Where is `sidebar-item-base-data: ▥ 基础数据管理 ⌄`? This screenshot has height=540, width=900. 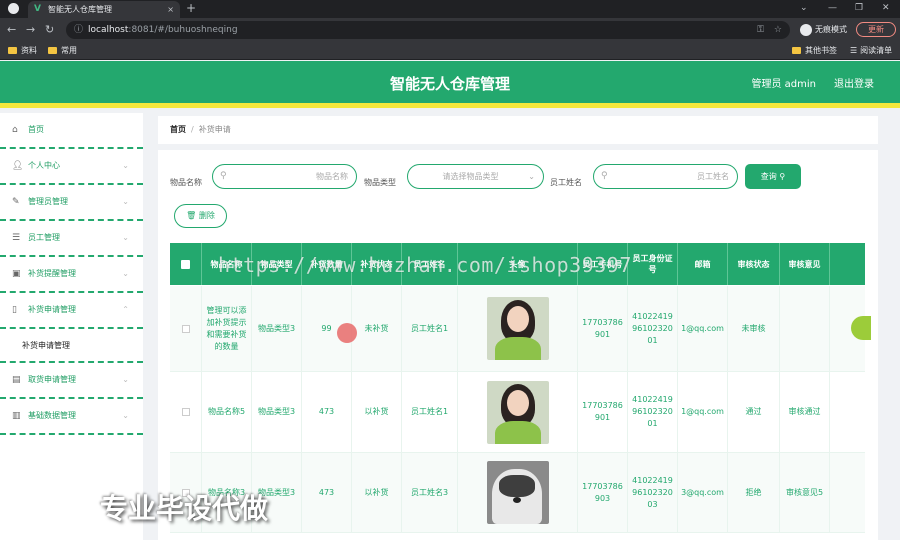
sidebar-item-base-data: ▥ 基础数据管理 ⌄ is located at coordinates (71, 417).